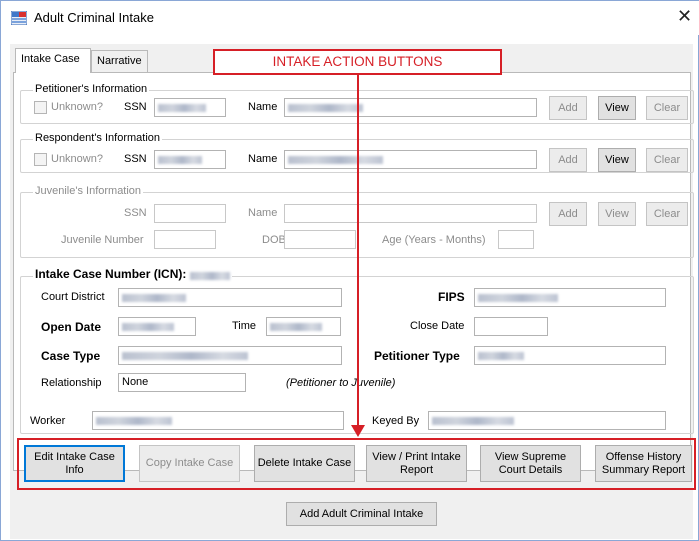 The image size is (699, 541). What do you see at coordinates (667, 160) in the screenshot?
I see `respondent-clear-button: Clear` at bounding box center [667, 160].